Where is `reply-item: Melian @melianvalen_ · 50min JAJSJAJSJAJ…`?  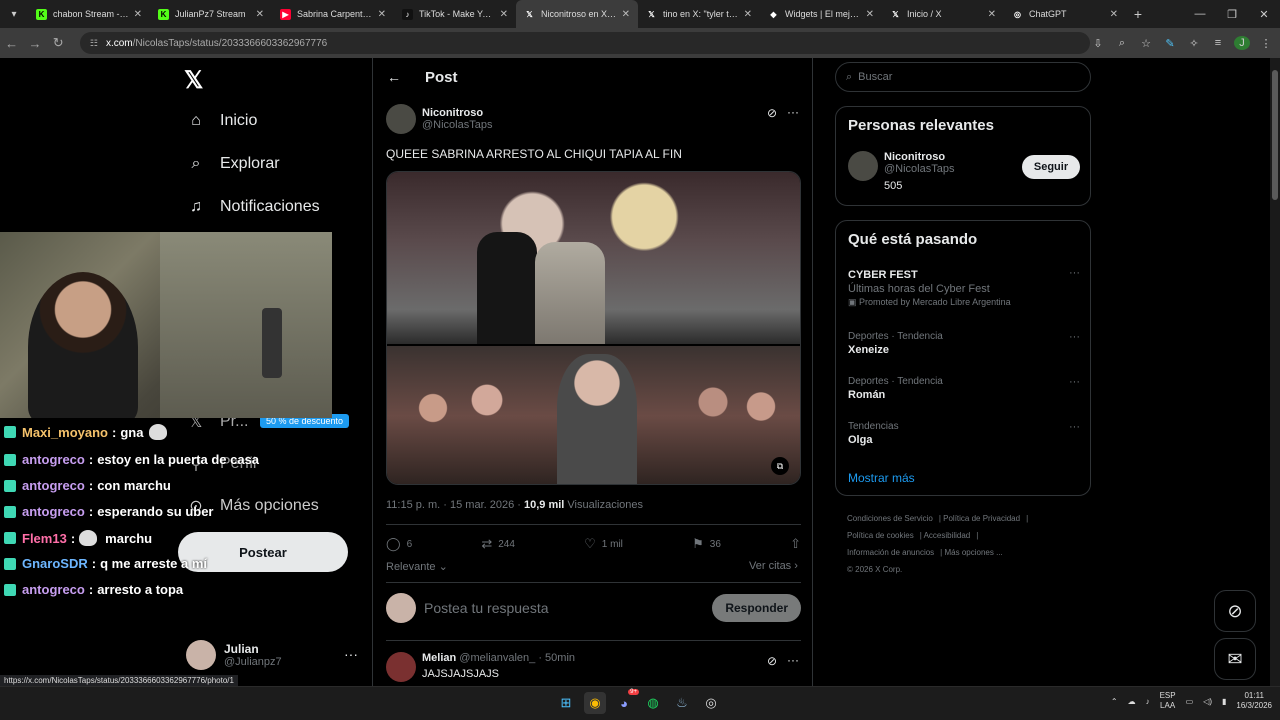
reply-item: Melian @melianvalen_ · 50min JAJSJAJSJAJ… is located at coordinates (593, 667).